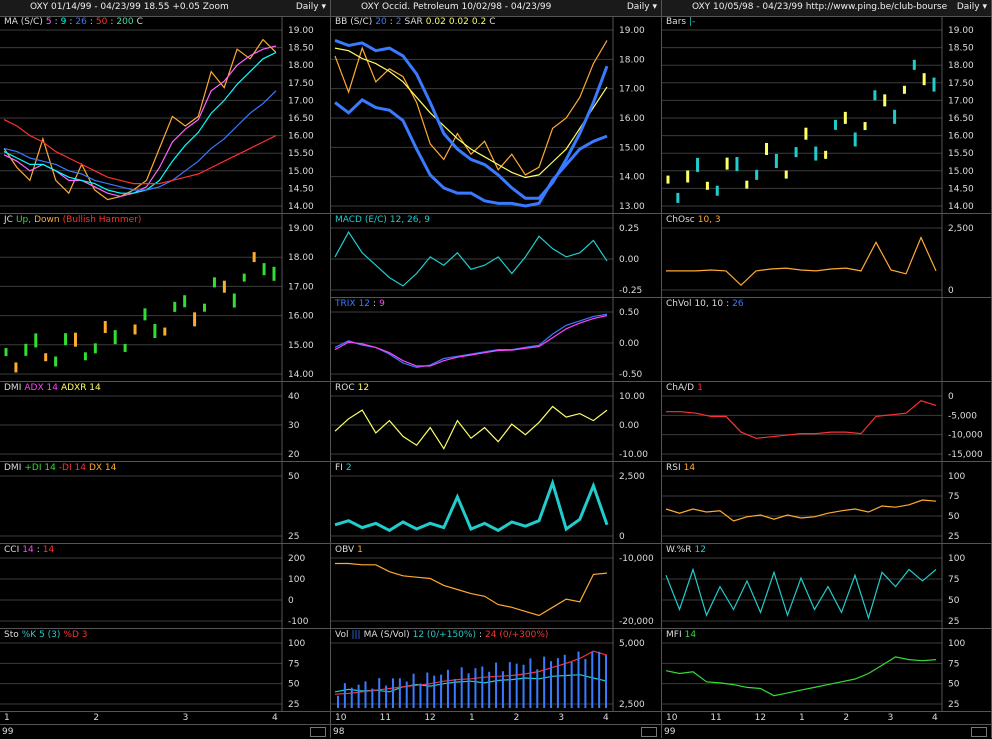 The height and width of the screenshot is (739, 992). I want to click on legend-item: |-, so click(692, 22).